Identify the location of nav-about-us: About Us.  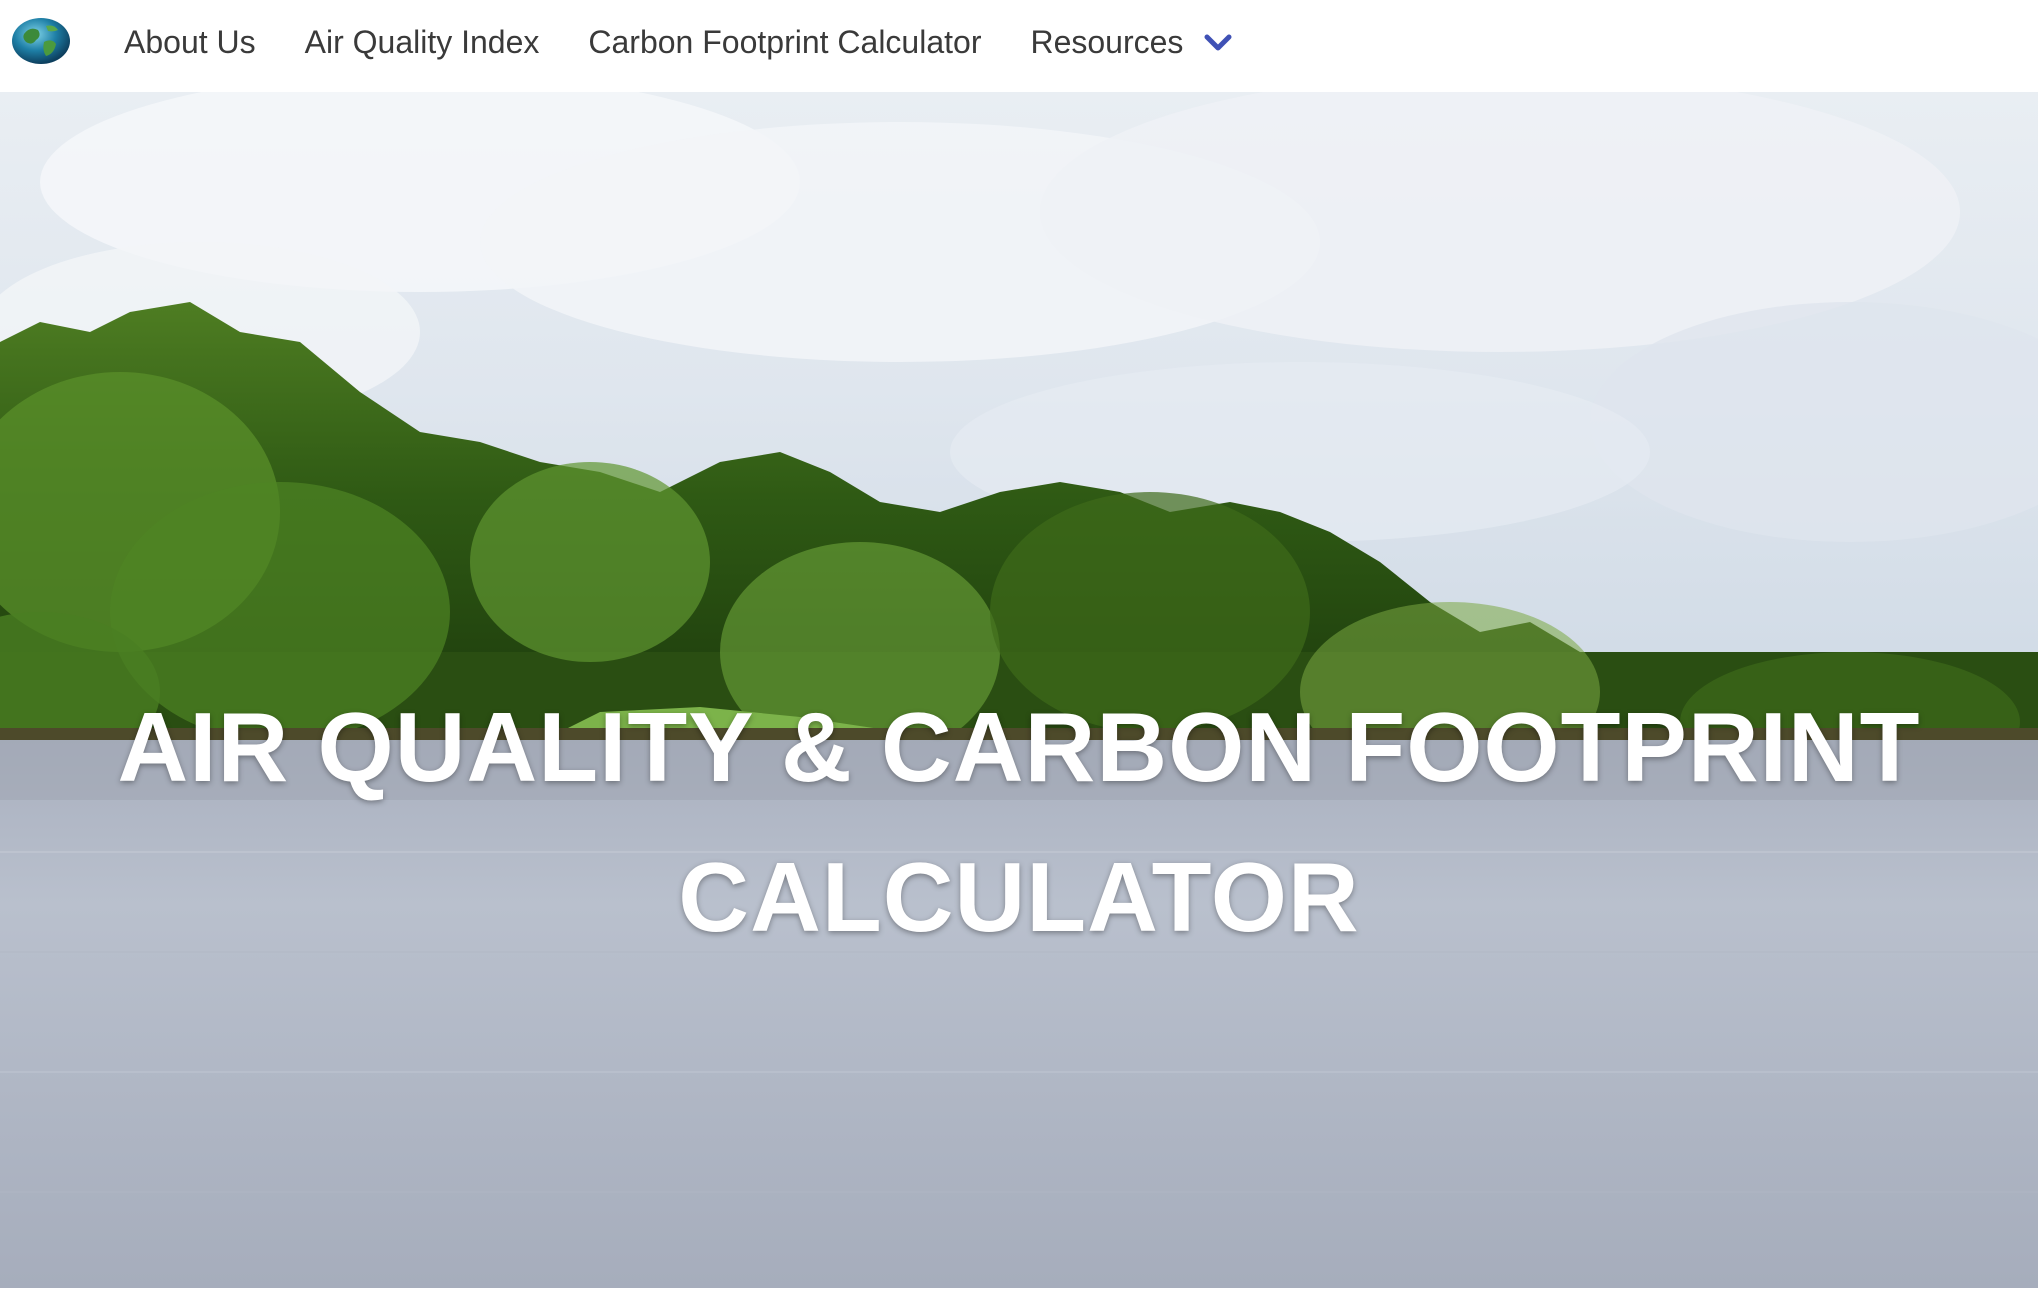
(190, 42).